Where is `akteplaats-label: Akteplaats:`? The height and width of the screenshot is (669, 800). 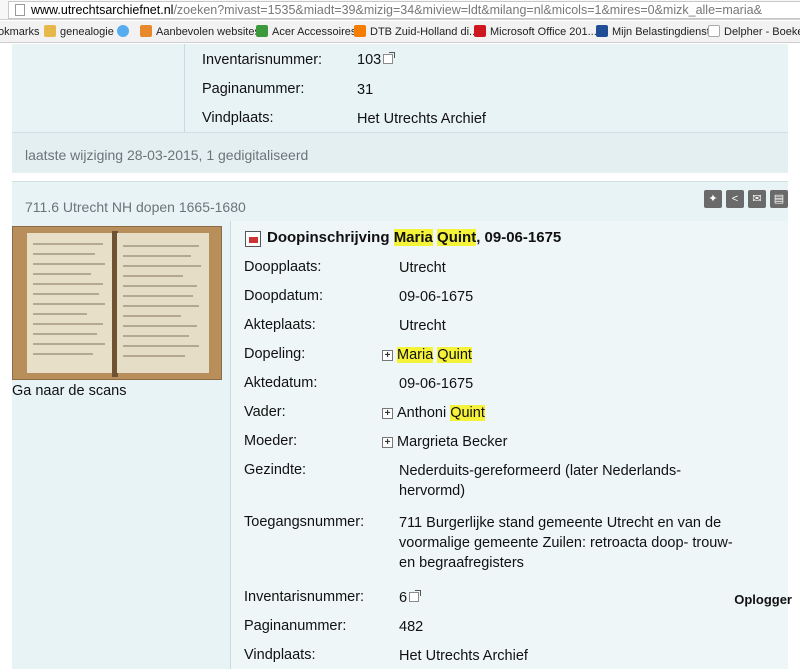
akteplaats-label: Akteplaats: is located at coordinates (280, 325).